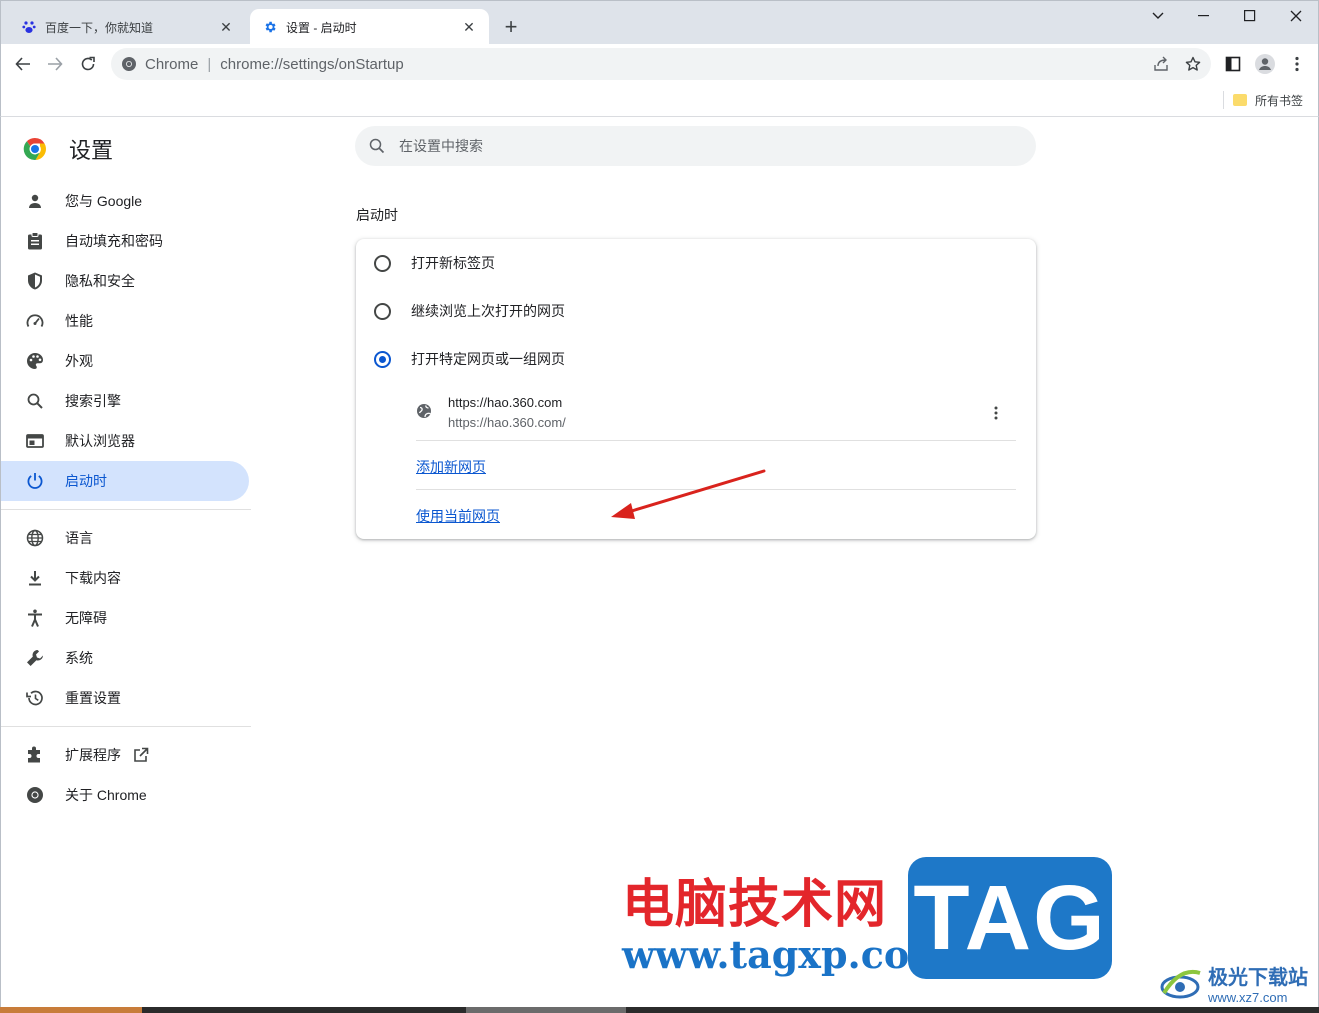 The width and height of the screenshot is (1319, 1013). Describe the element at coordinates (35, 481) in the screenshot. I see `power-icon` at that location.